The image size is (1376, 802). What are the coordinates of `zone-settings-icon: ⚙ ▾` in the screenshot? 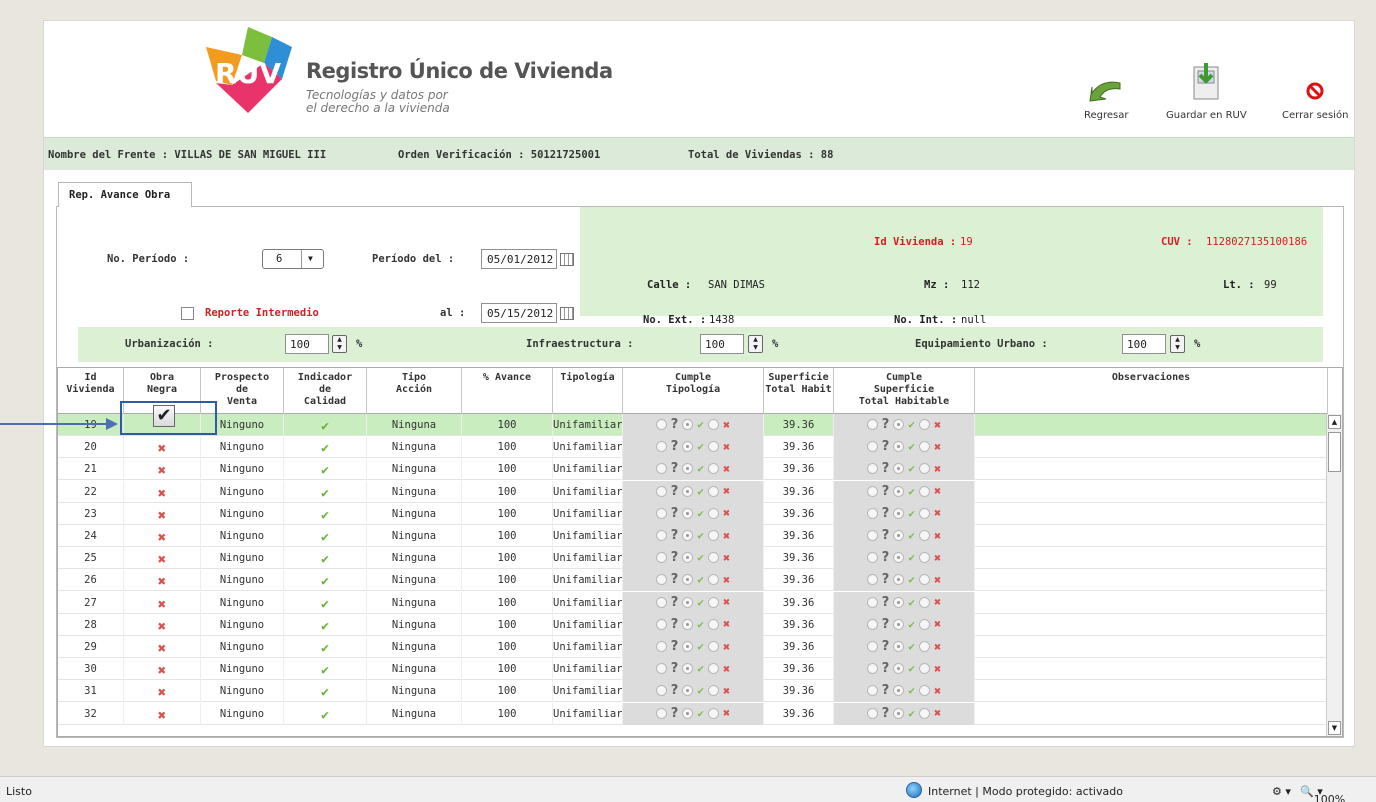 It's located at (1281, 791).